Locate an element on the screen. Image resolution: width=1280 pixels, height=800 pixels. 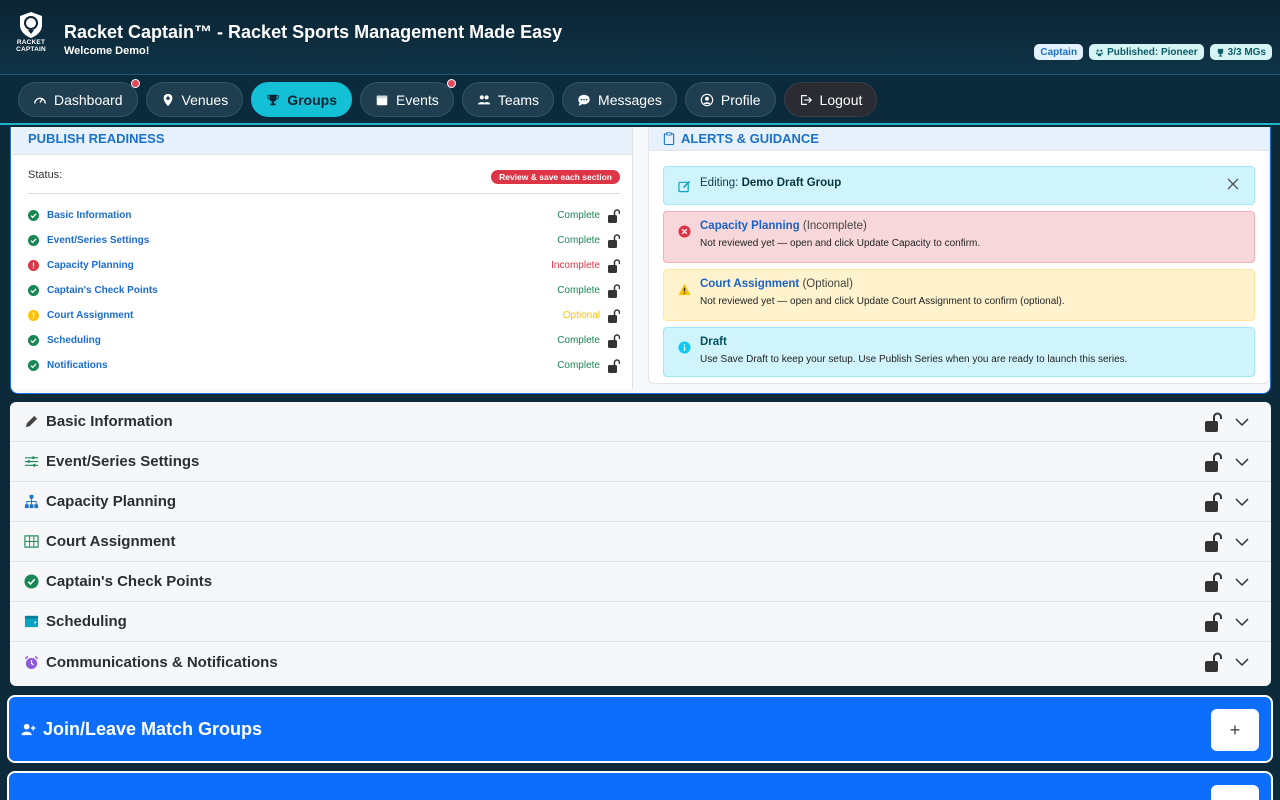
people-icon is located at coordinates (483, 99).